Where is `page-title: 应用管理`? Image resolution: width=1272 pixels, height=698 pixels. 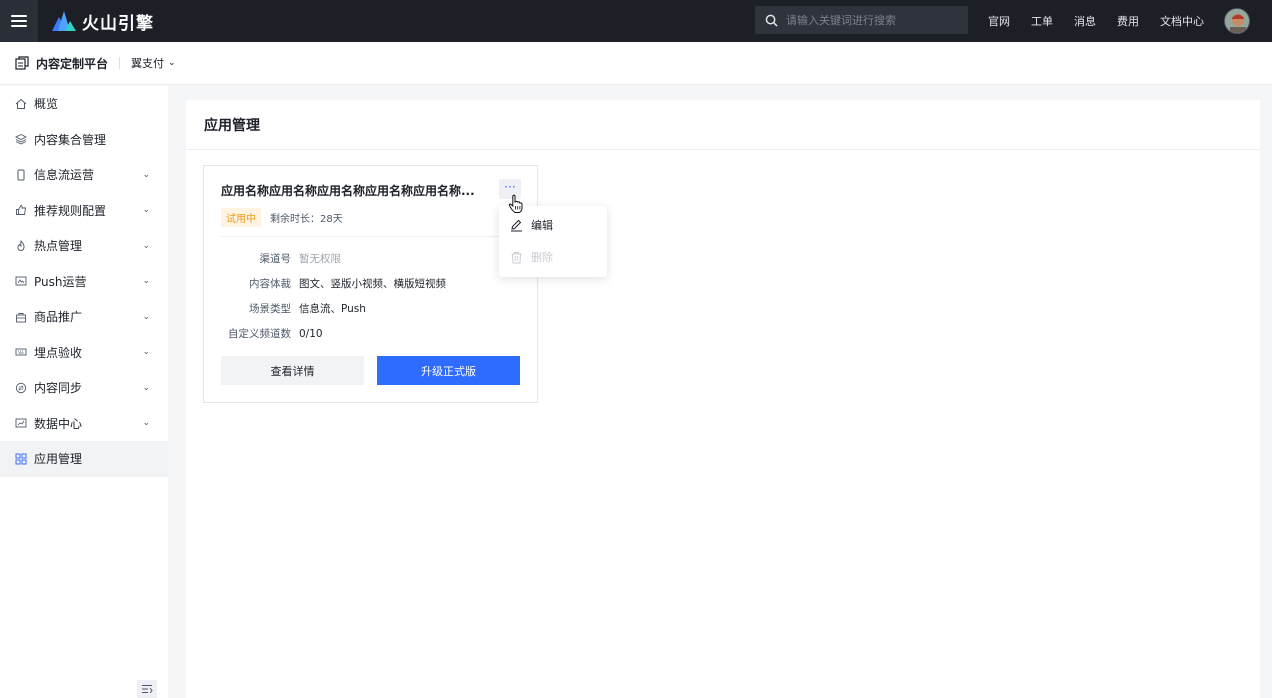
page-title: 应用管理 is located at coordinates (723, 125).